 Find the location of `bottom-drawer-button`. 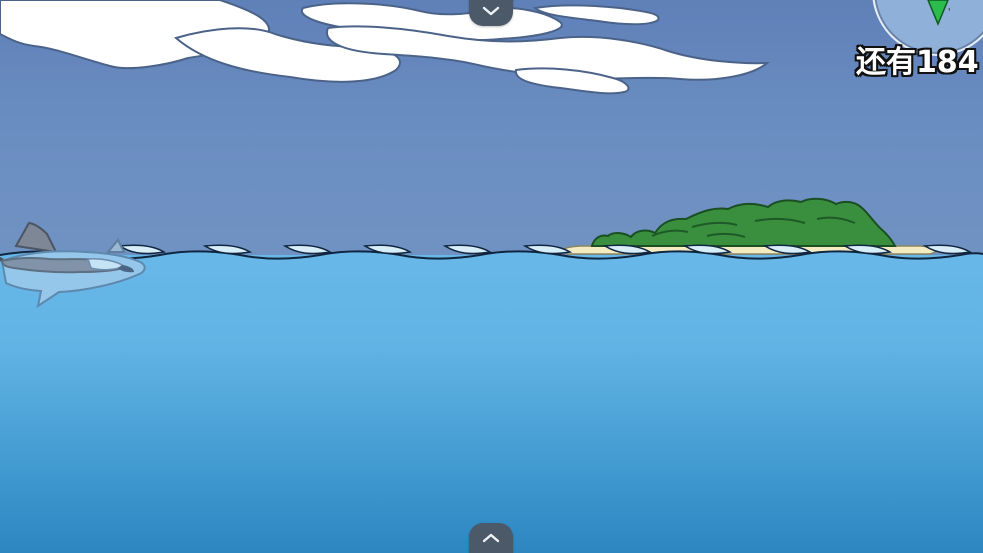

bottom-drawer-button is located at coordinates (491, 538).